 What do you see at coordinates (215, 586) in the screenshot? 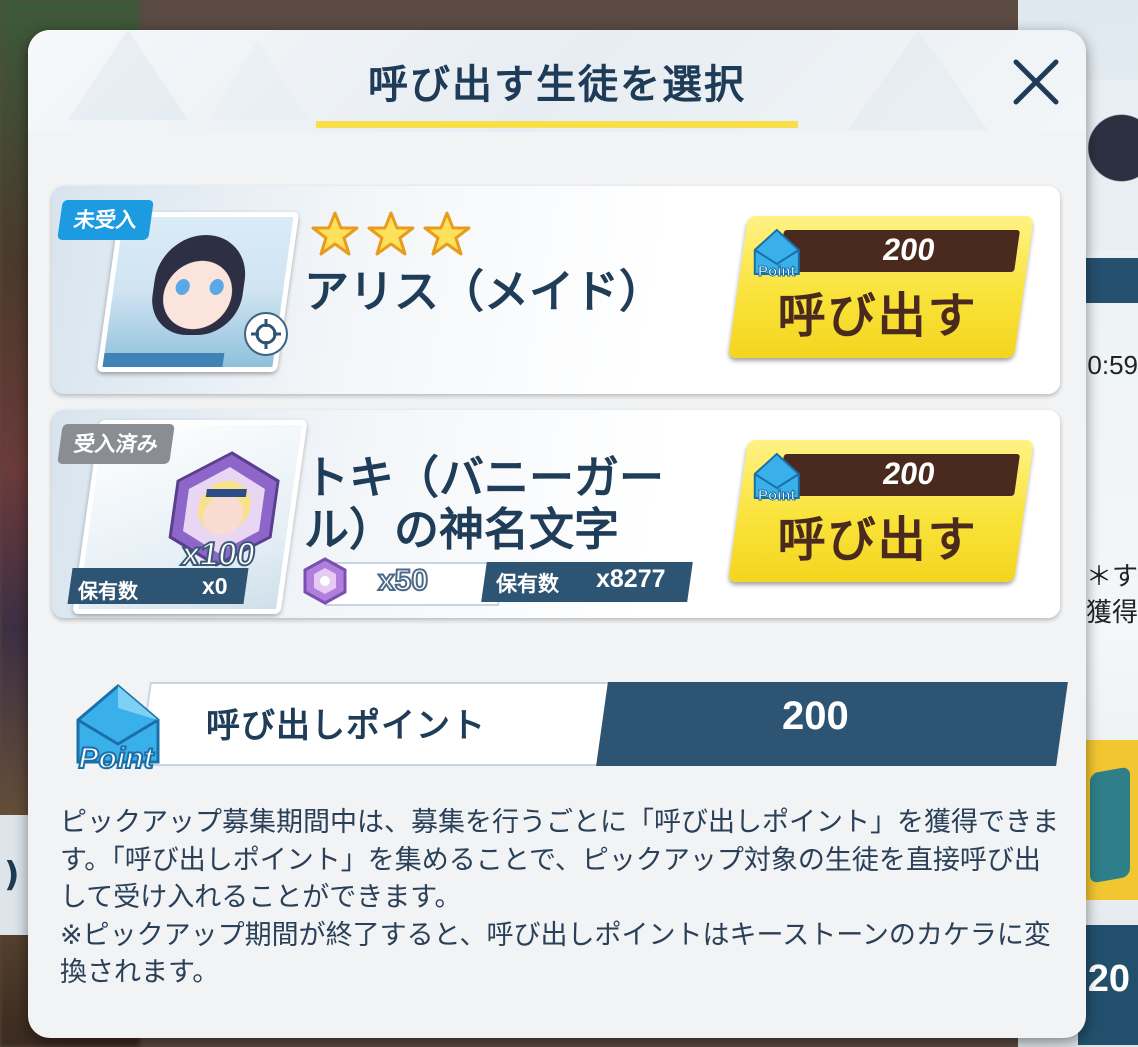
I see `owned-value: x0` at bounding box center [215, 586].